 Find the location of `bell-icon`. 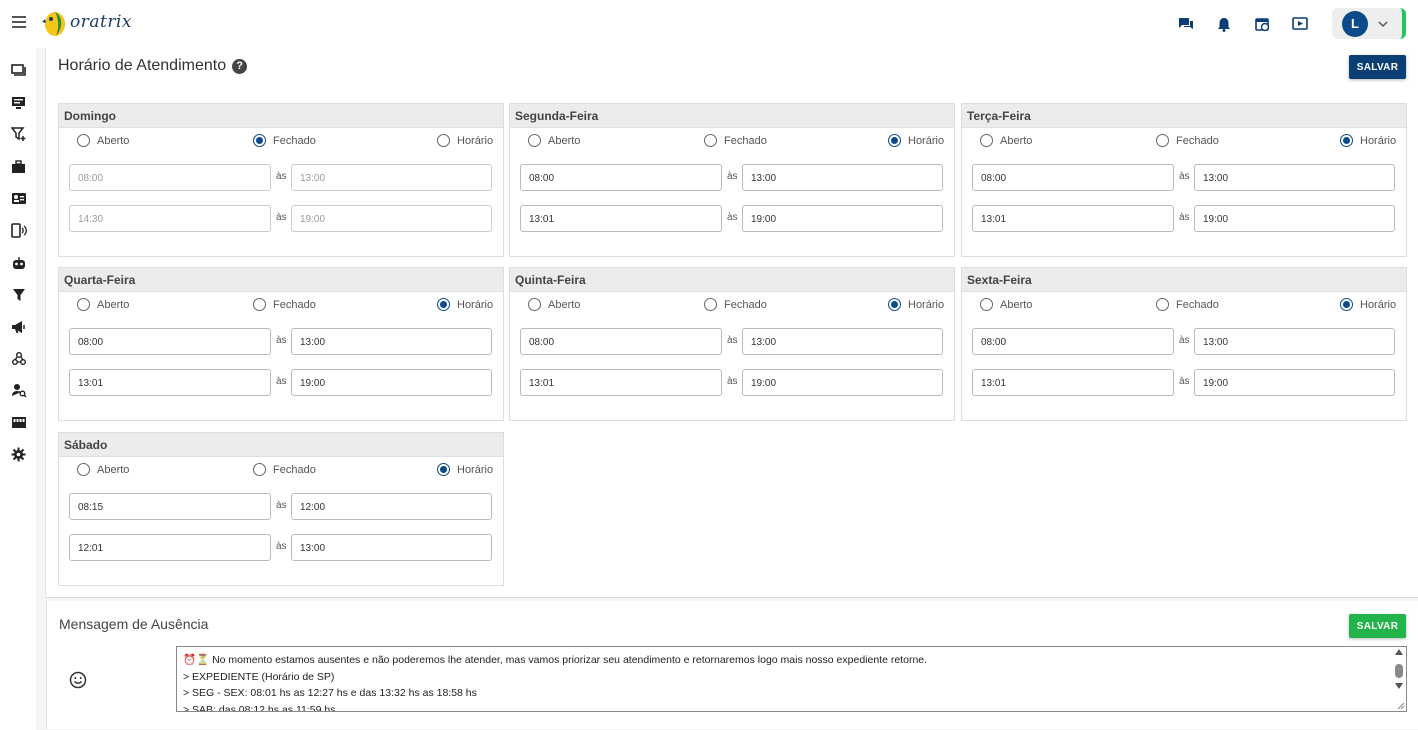

bell-icon is located at coordinates (1224, 24).